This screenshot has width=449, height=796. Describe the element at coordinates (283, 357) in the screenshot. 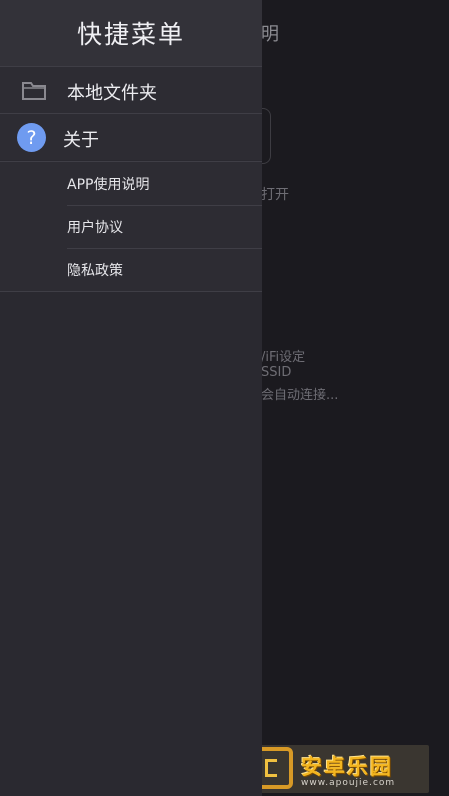

I see `background-wifi-text: /iFi设定` at that location.